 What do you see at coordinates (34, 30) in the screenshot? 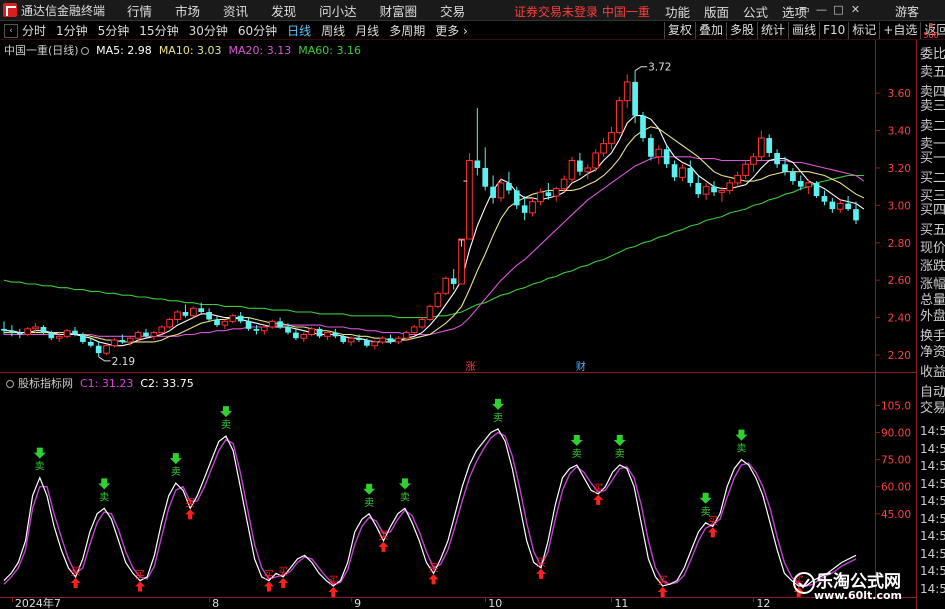
I see `period-intraday: 分时` at bounding box center [34, 30].